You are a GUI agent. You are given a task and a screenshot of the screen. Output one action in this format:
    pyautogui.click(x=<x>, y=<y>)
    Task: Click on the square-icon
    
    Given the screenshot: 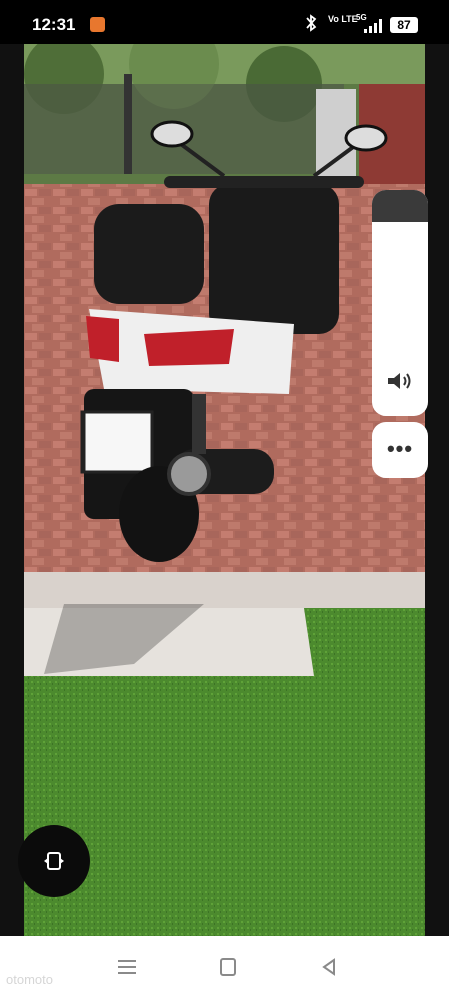 What is the action you would take?
    pyautogui.click(x=228, y=967)
    